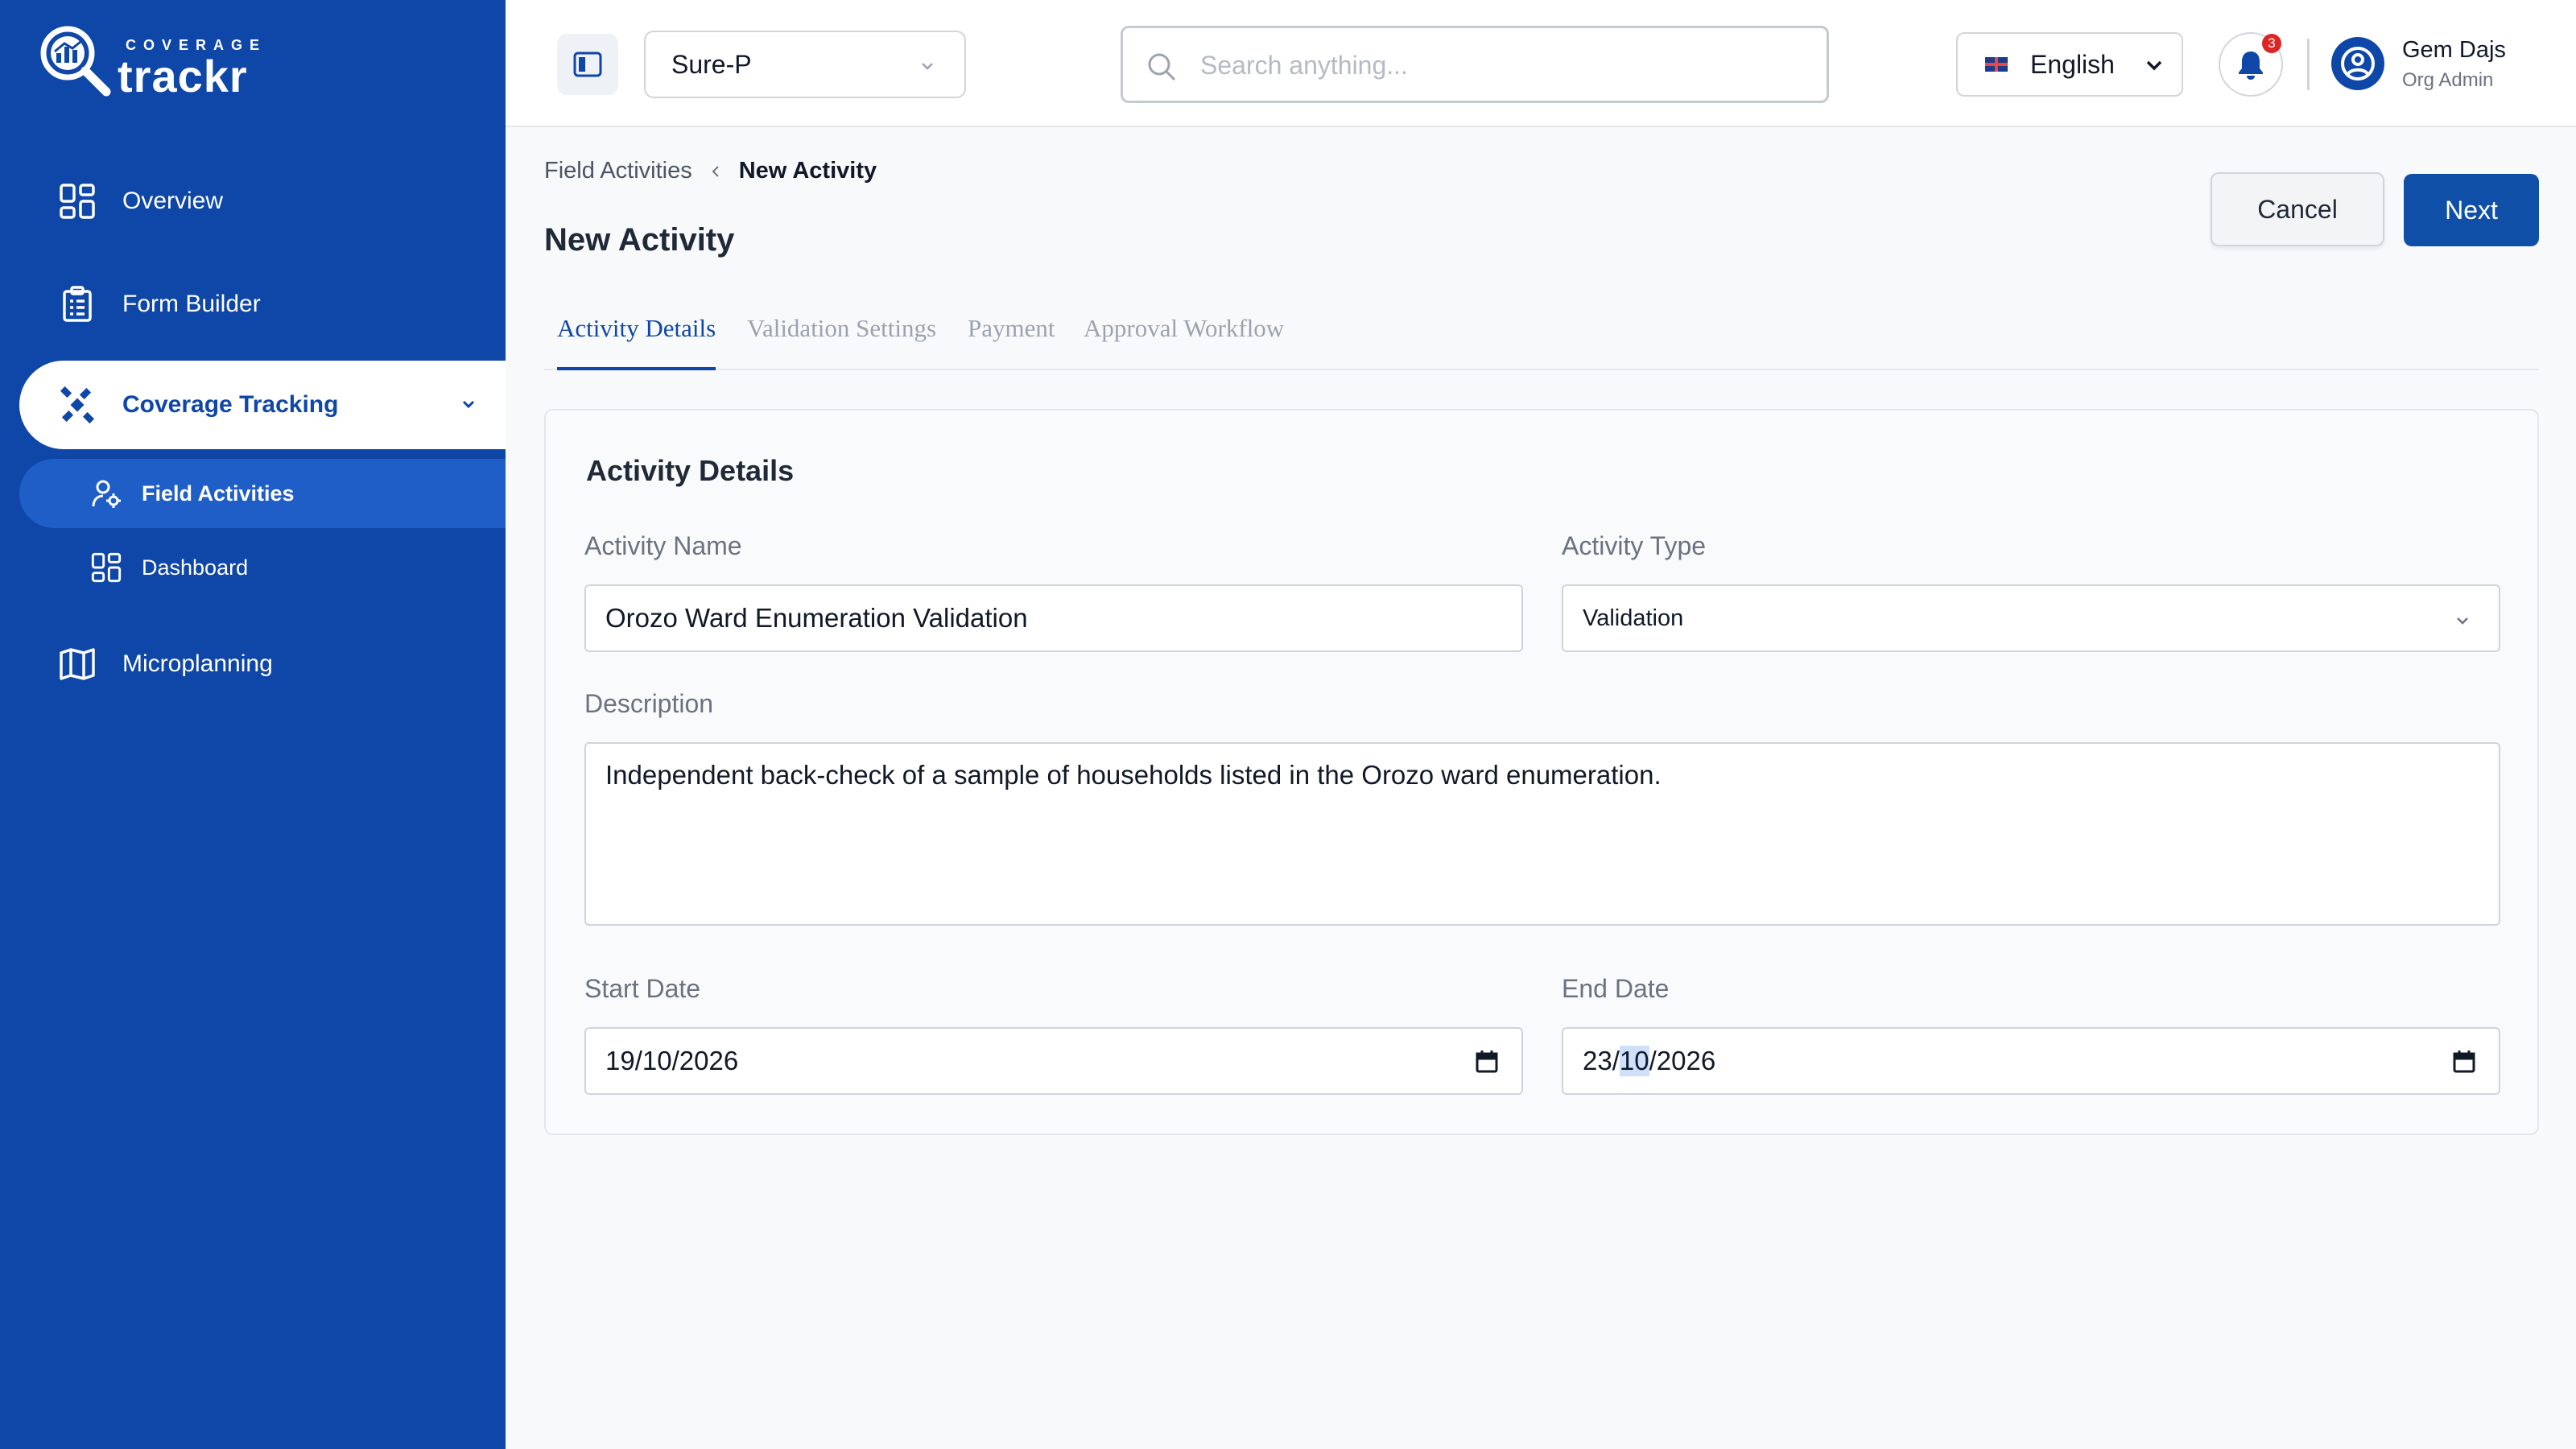 The image size is (2576, 1449). What do you see at coordinates (173, 201) in the screenshot?
I see `sidebar-item-label: Overview` at bounding box center [173, 201].